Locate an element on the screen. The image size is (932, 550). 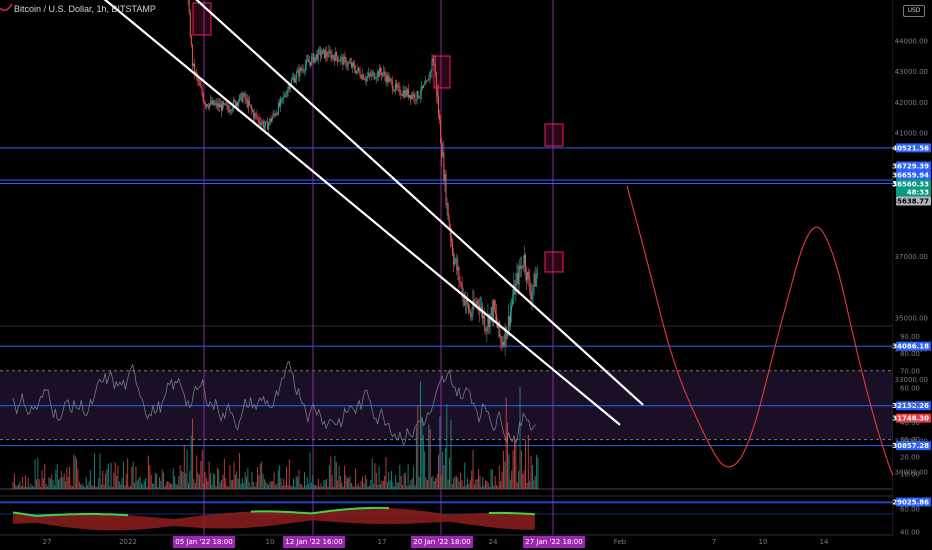
rsi-tick-label: 60.00 is located at coordinates (910, 389).